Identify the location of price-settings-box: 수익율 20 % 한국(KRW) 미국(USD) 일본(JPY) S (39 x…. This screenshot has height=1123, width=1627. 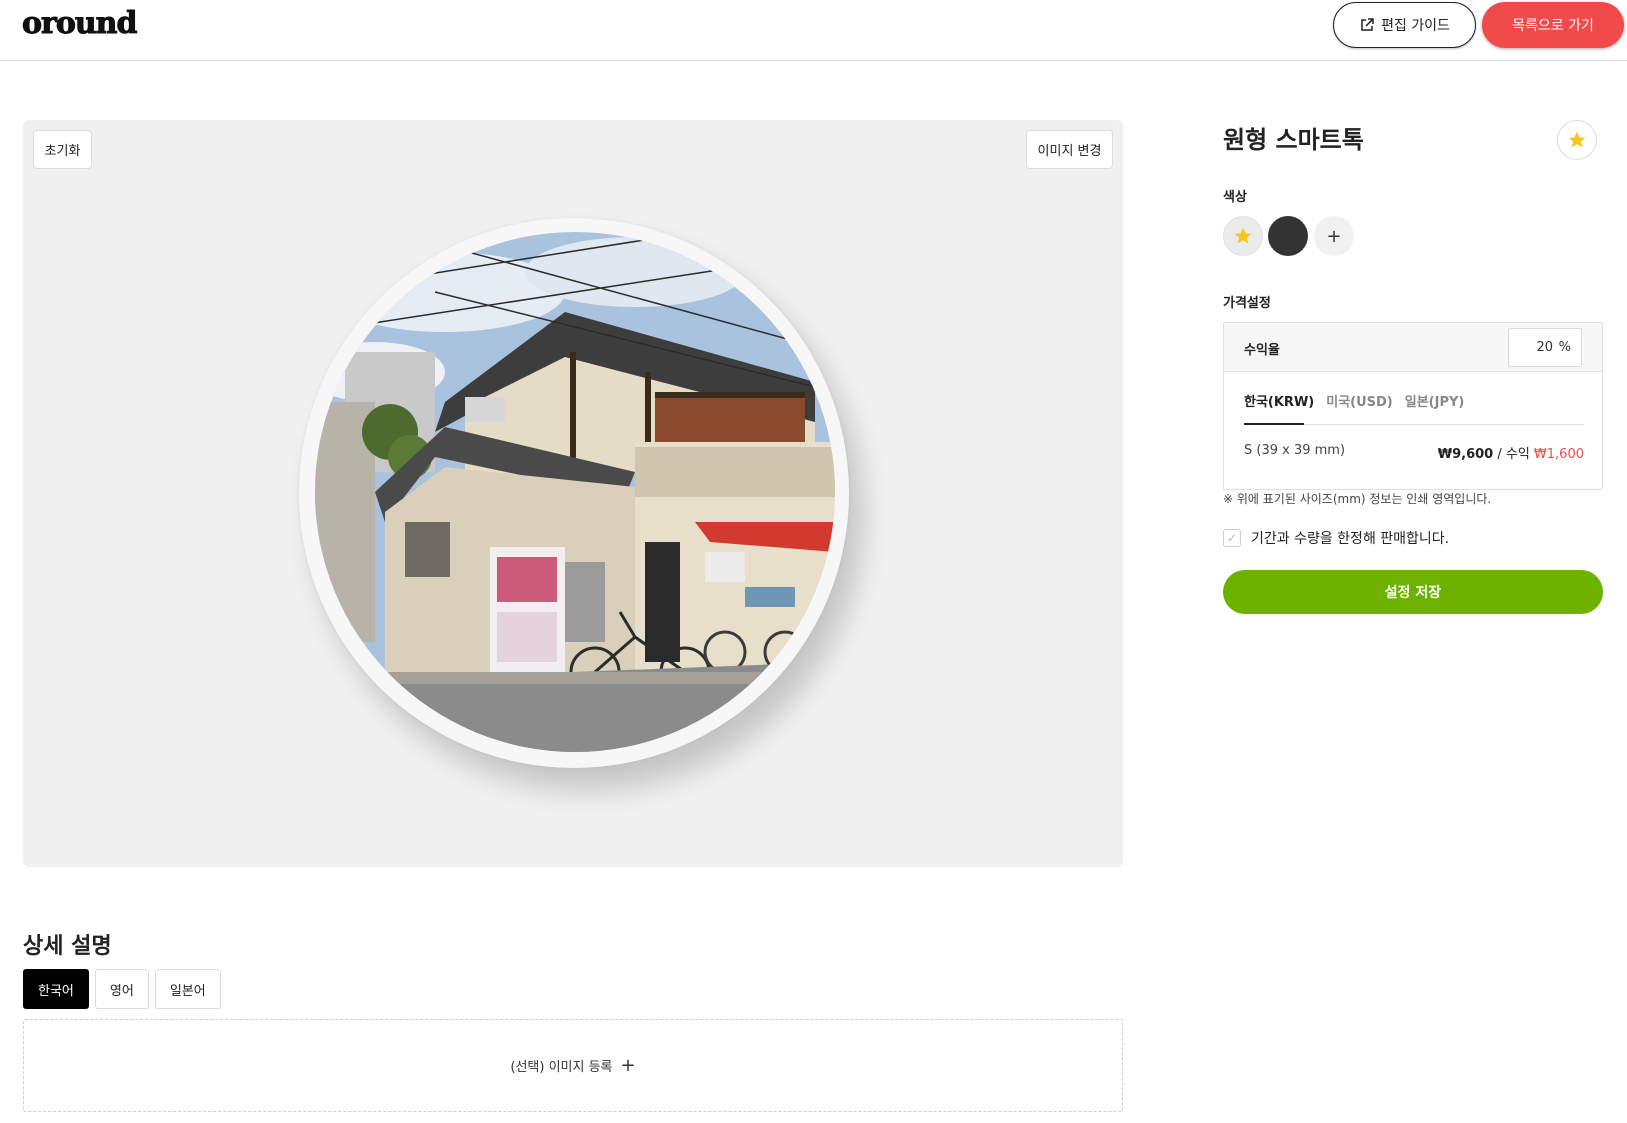
(1413, 406).